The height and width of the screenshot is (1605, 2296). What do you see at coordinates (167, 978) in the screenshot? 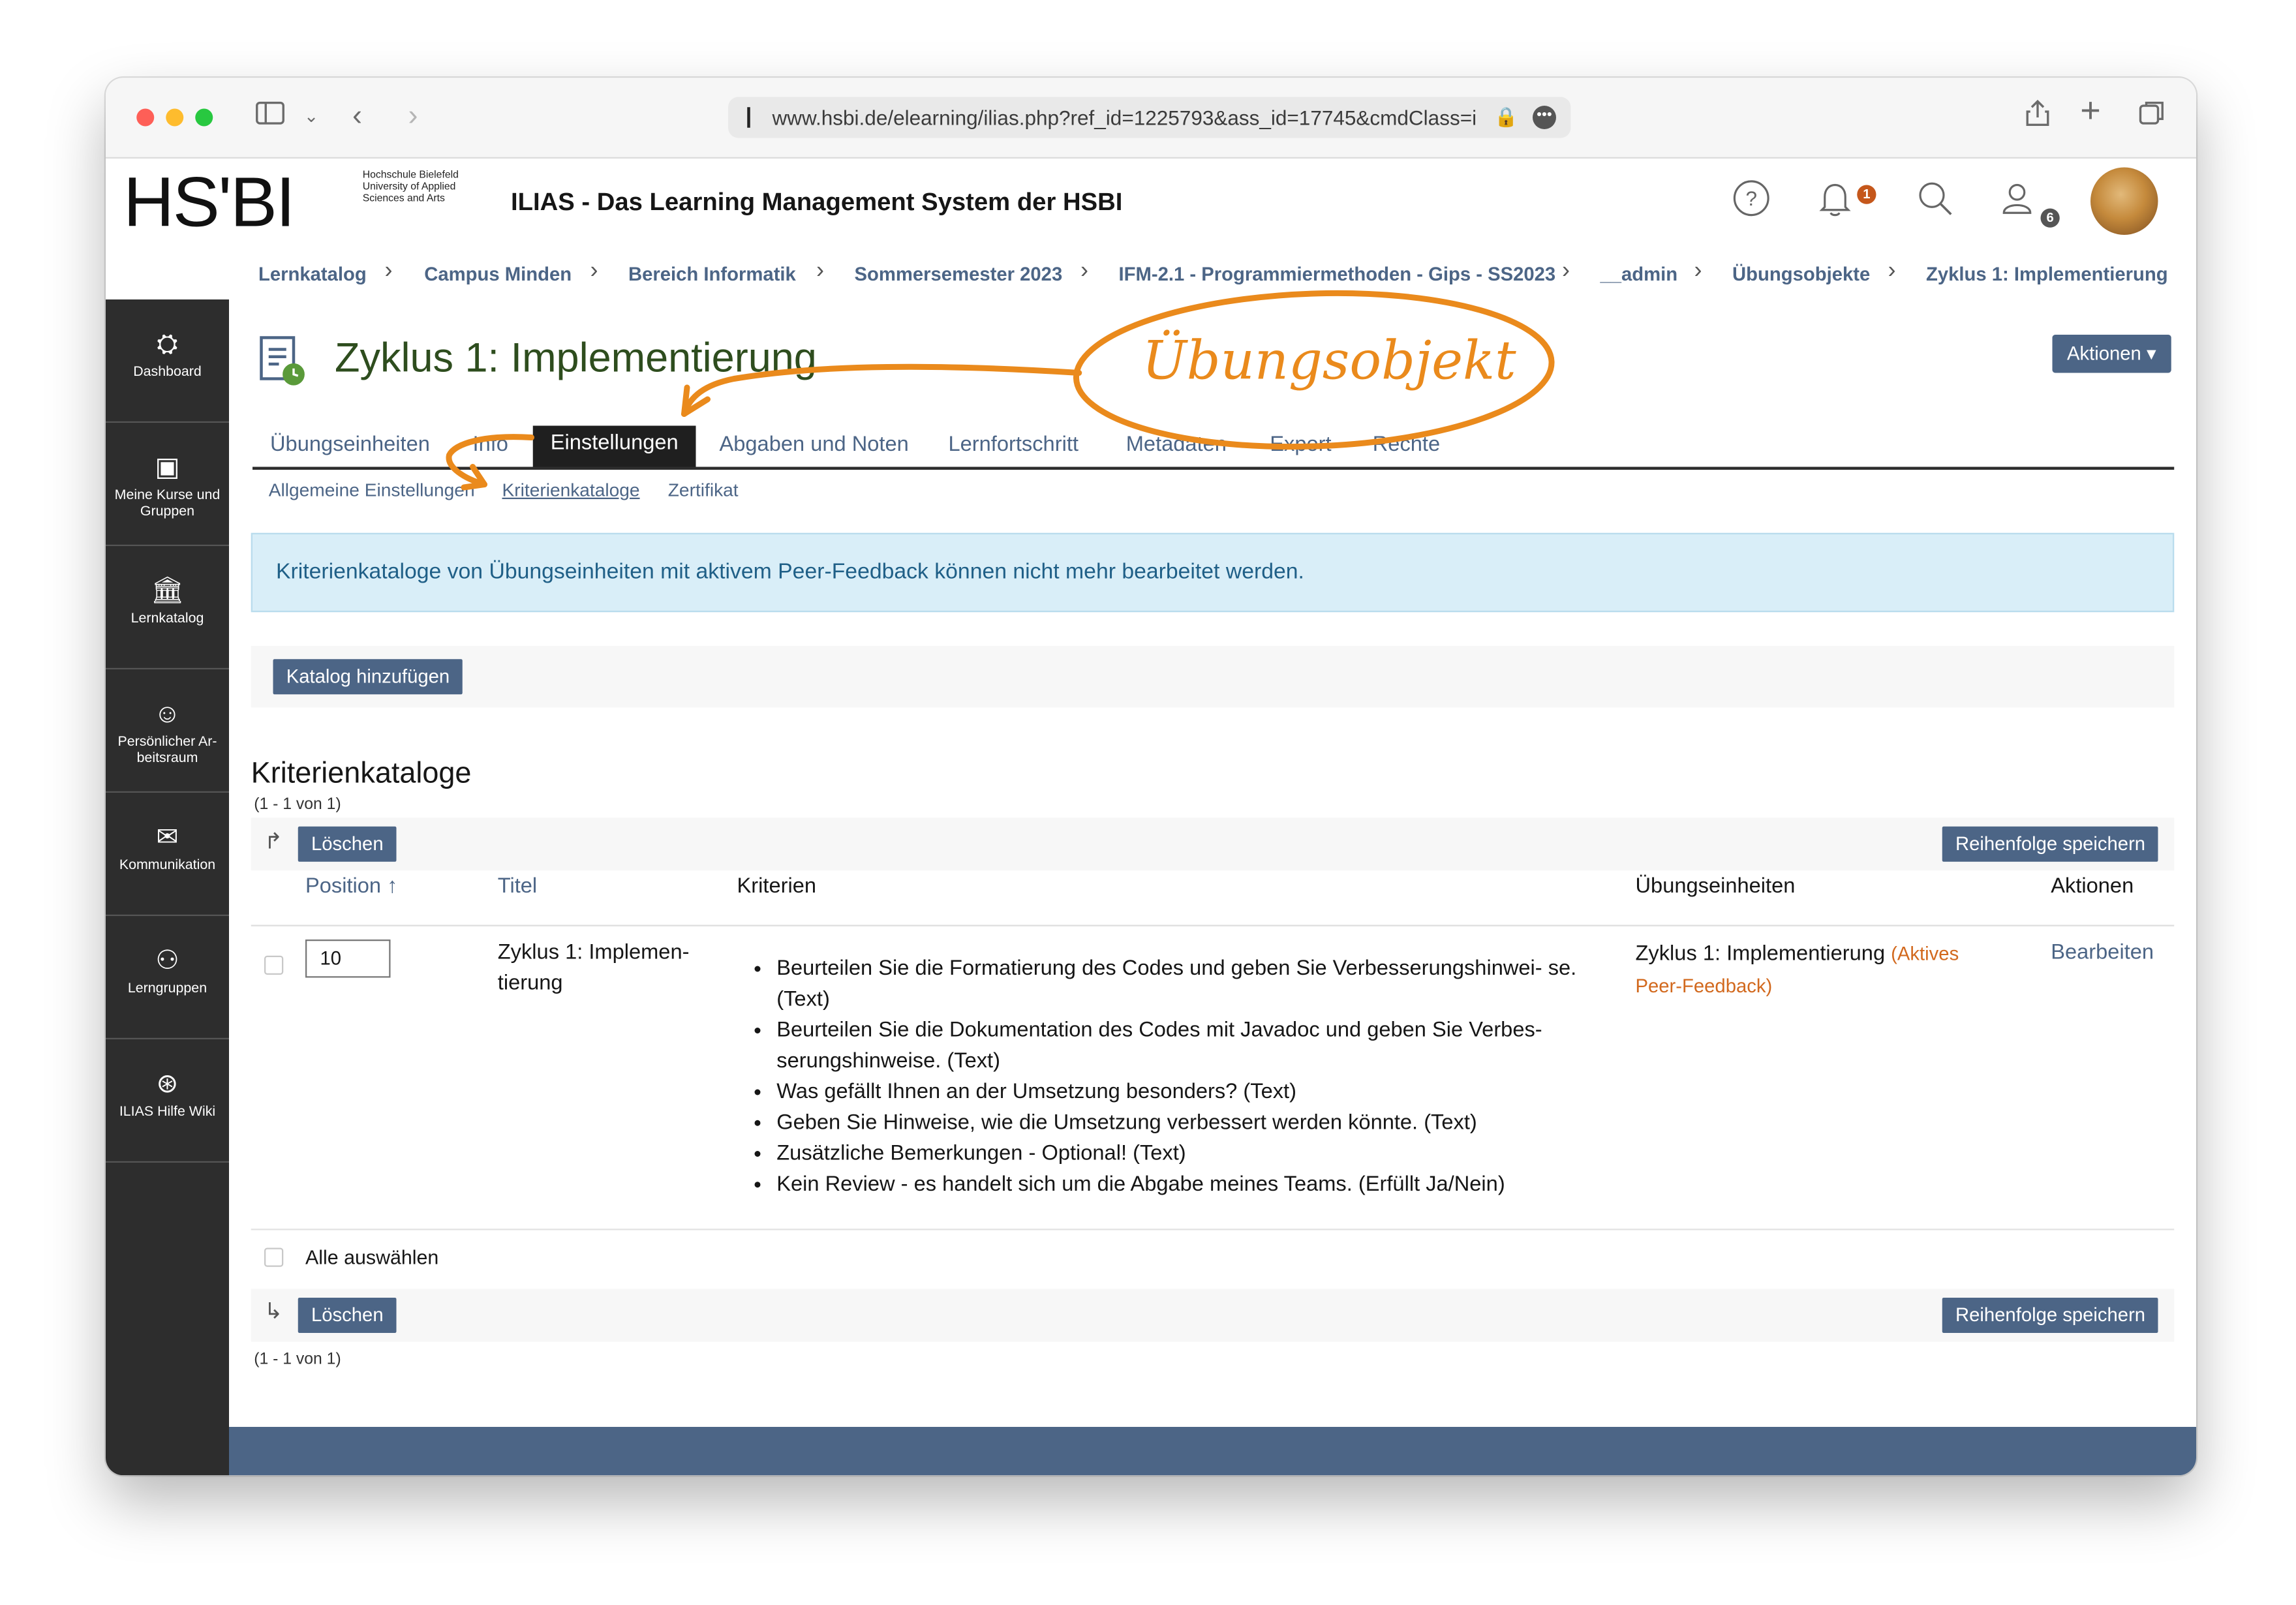
I see `sidebar-item-groups: ⚇ Lerngruppen` at bounding box center [167, 978].